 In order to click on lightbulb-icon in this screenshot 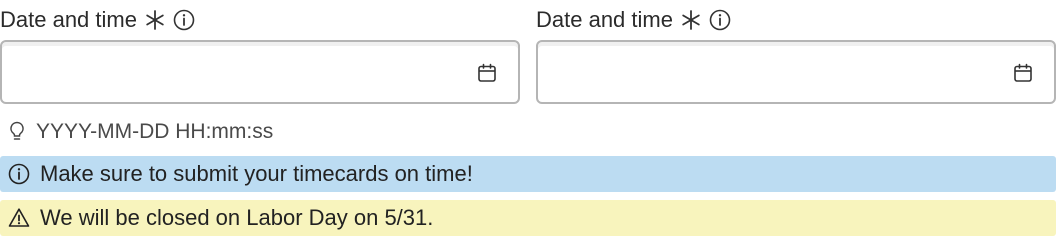, I will do `click(17, 132)`.